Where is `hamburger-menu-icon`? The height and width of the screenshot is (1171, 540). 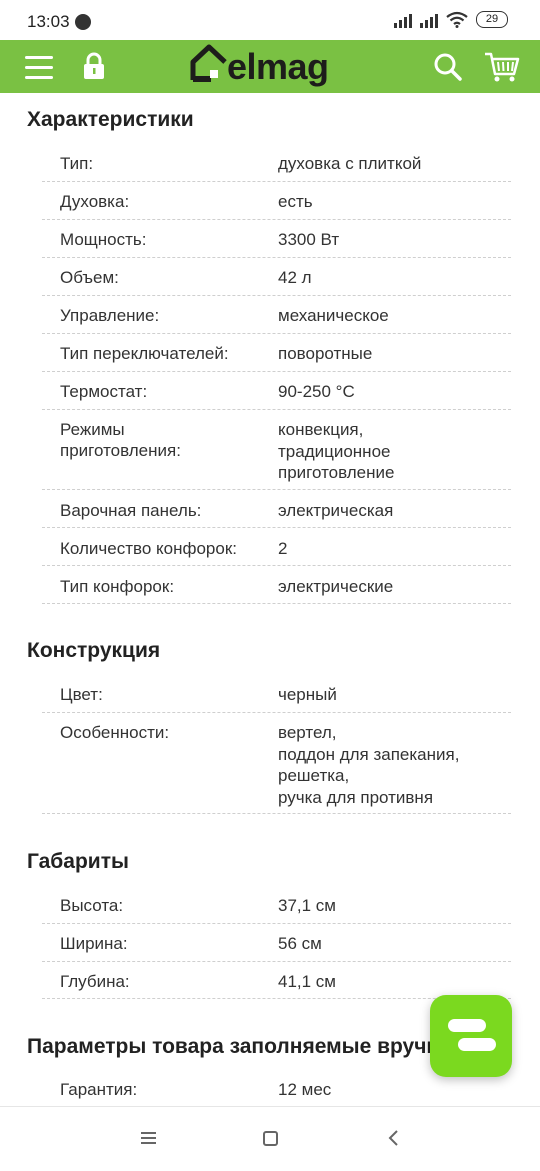 hamburger-menu-icon is located at coordinates (39, 67).